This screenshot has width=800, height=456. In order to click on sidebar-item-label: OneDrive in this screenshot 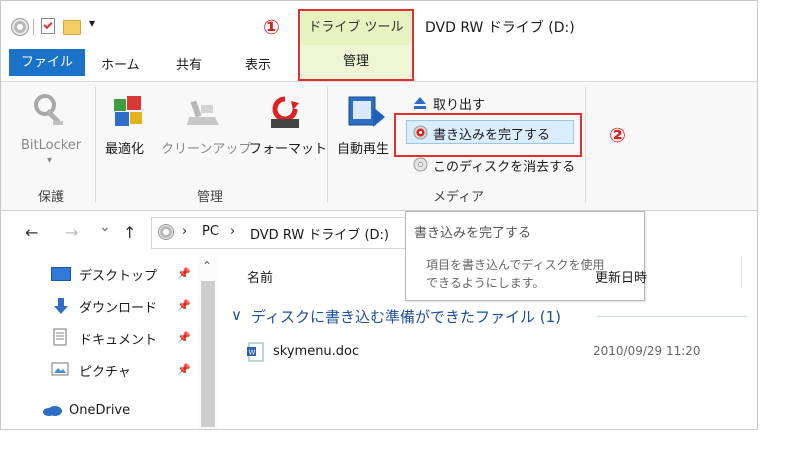, I will do `click(100, 410)`.